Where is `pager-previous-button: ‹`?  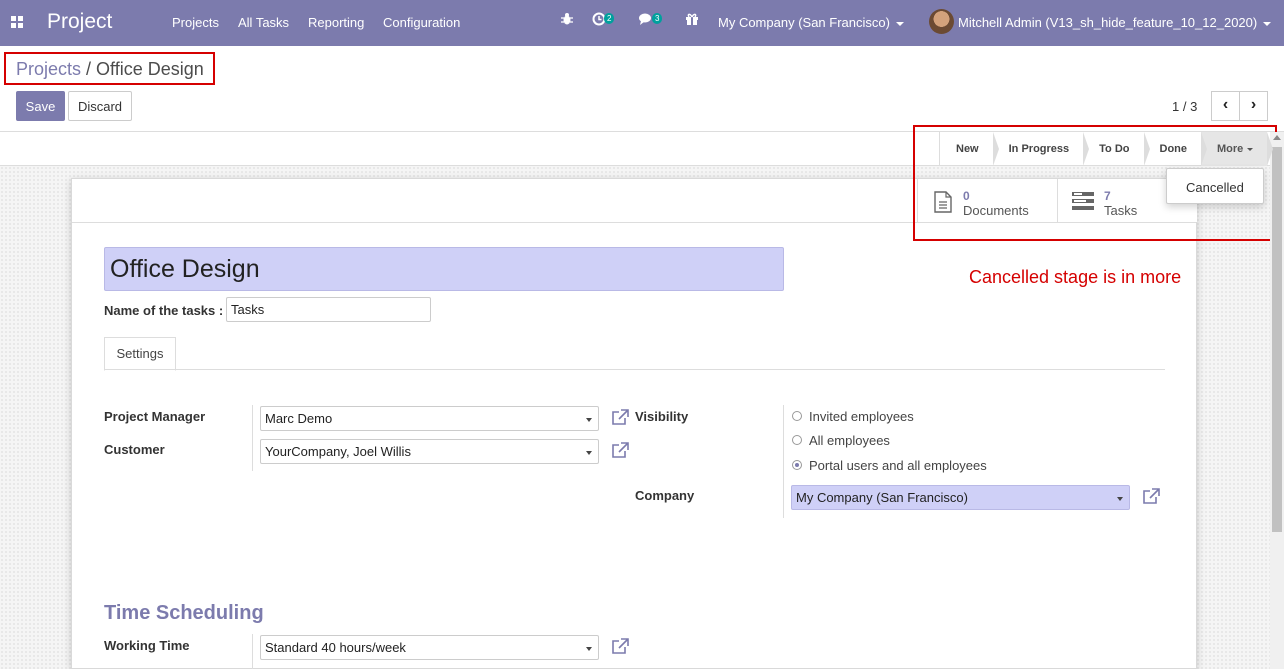 pager-previous-button: ‹ is located at coordinates (1225, 106).